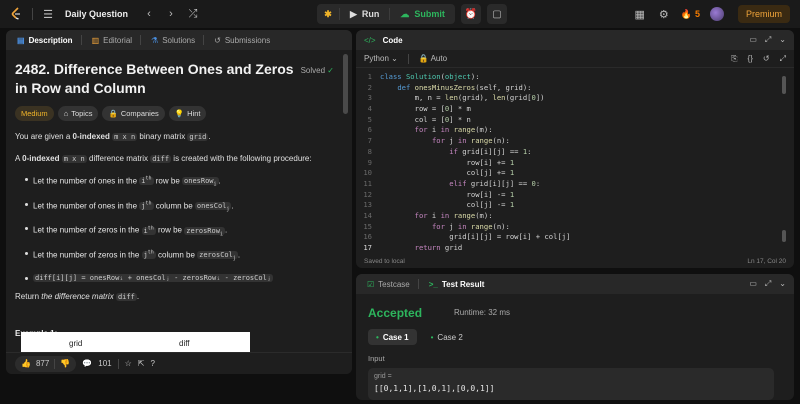 Image resolution: width=800 pixels, height=404 pixels. I want to click on expand-icon: ⤢, so click(783, 59).